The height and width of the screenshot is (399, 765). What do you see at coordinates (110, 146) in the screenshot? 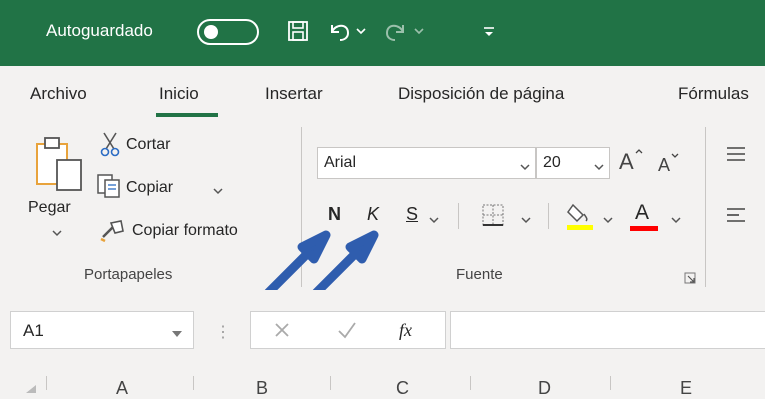
I see `scissors-icon` at bounding box center [110, 146].